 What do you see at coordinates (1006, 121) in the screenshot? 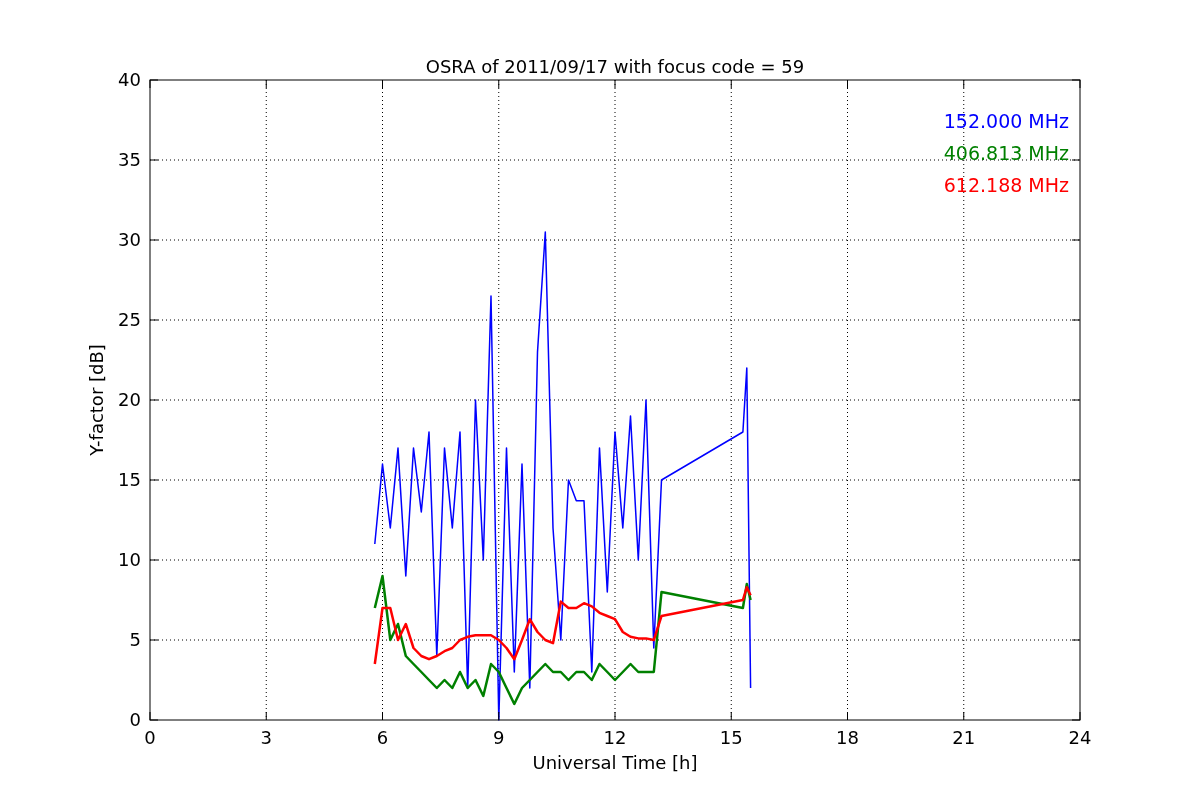
I see `legend-label: 152.000 MHz` at bounding box center [1006, 121].